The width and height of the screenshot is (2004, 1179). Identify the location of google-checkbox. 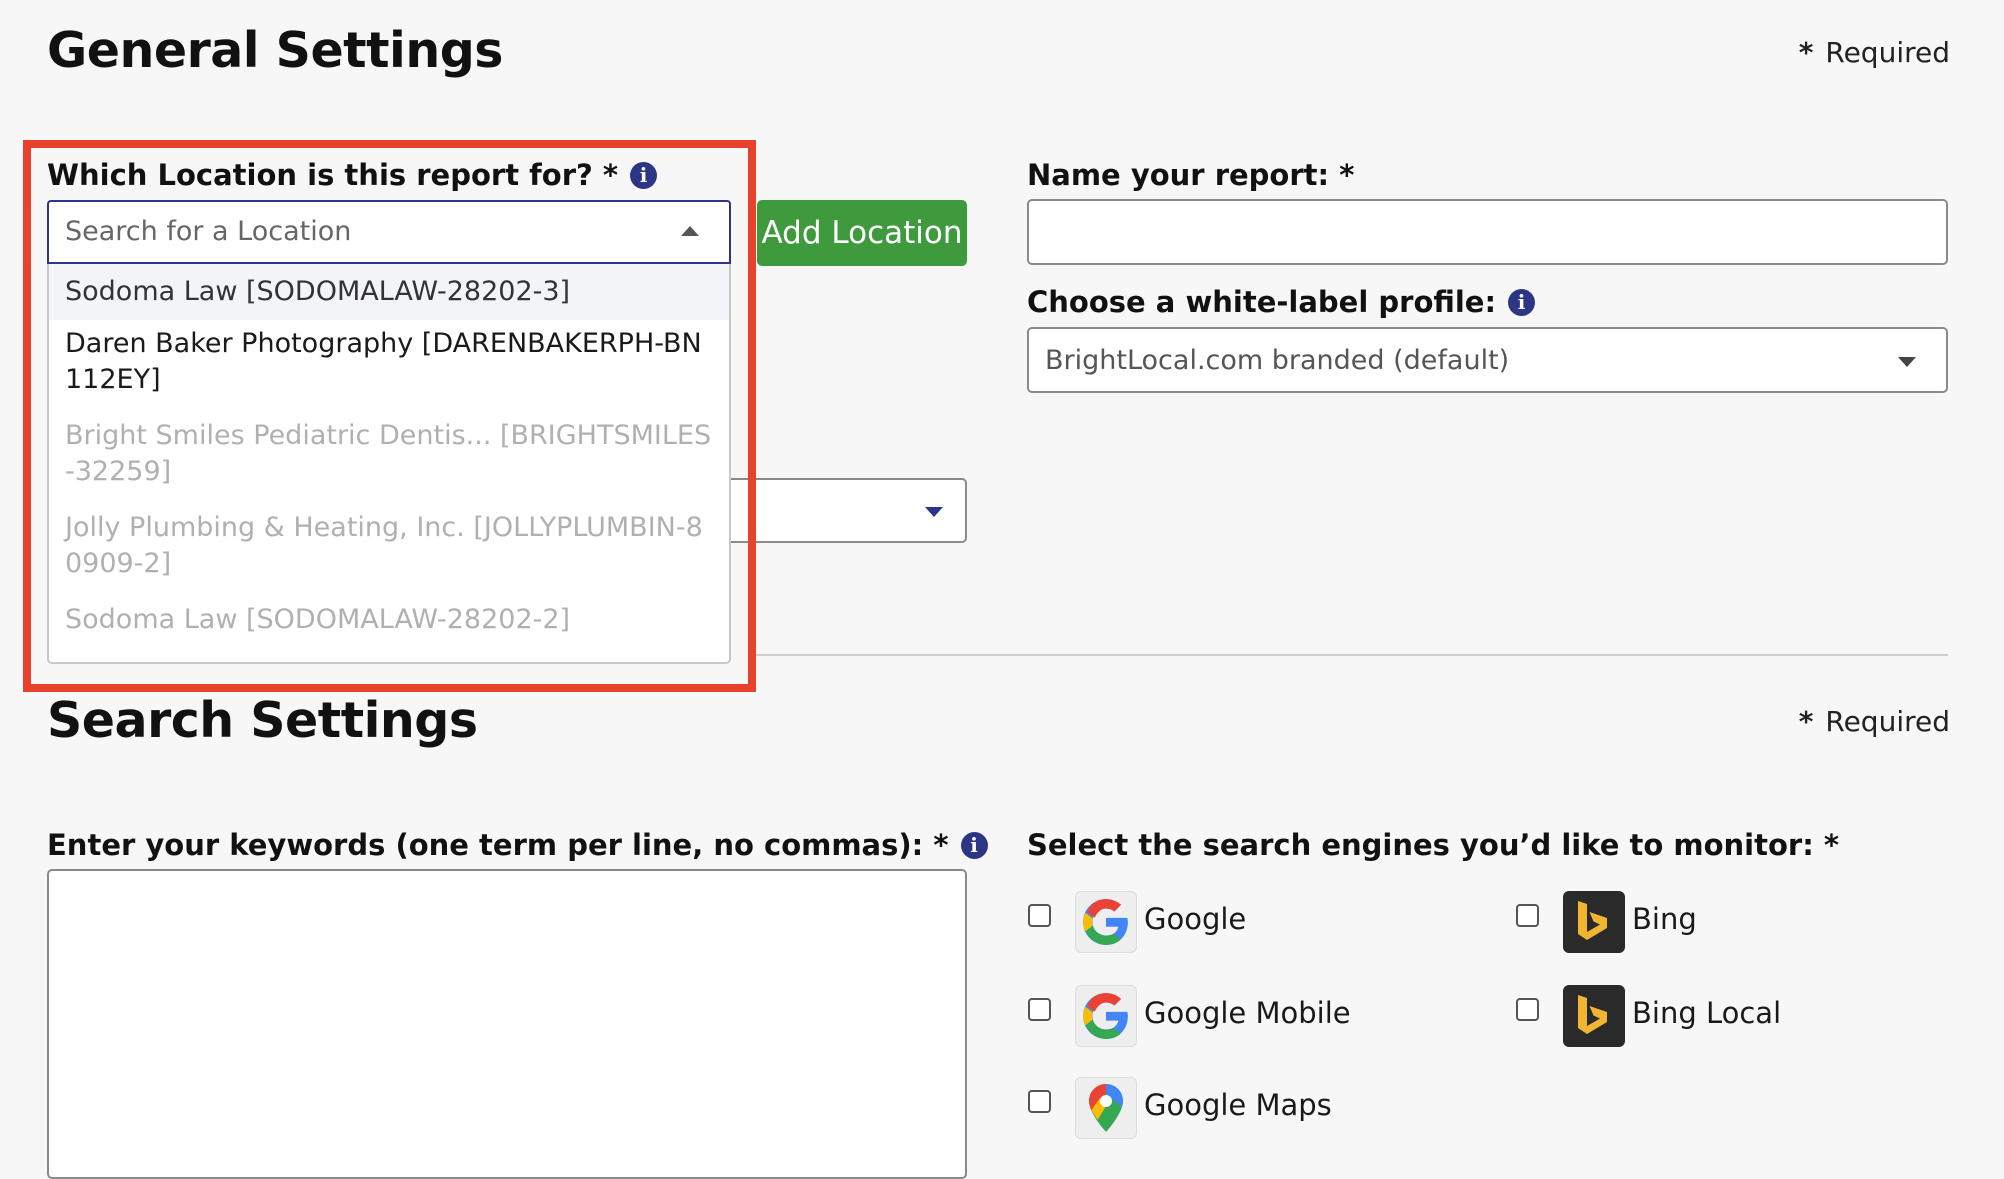
(1039, 915).